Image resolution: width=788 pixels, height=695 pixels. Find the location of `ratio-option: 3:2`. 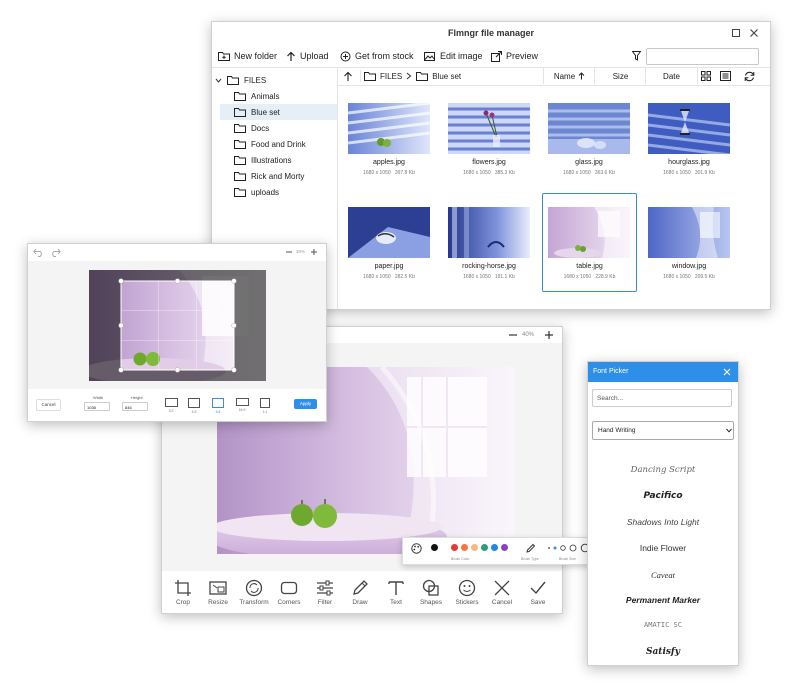

ratio-option: 3:2 is located at coordinates (171, 405).